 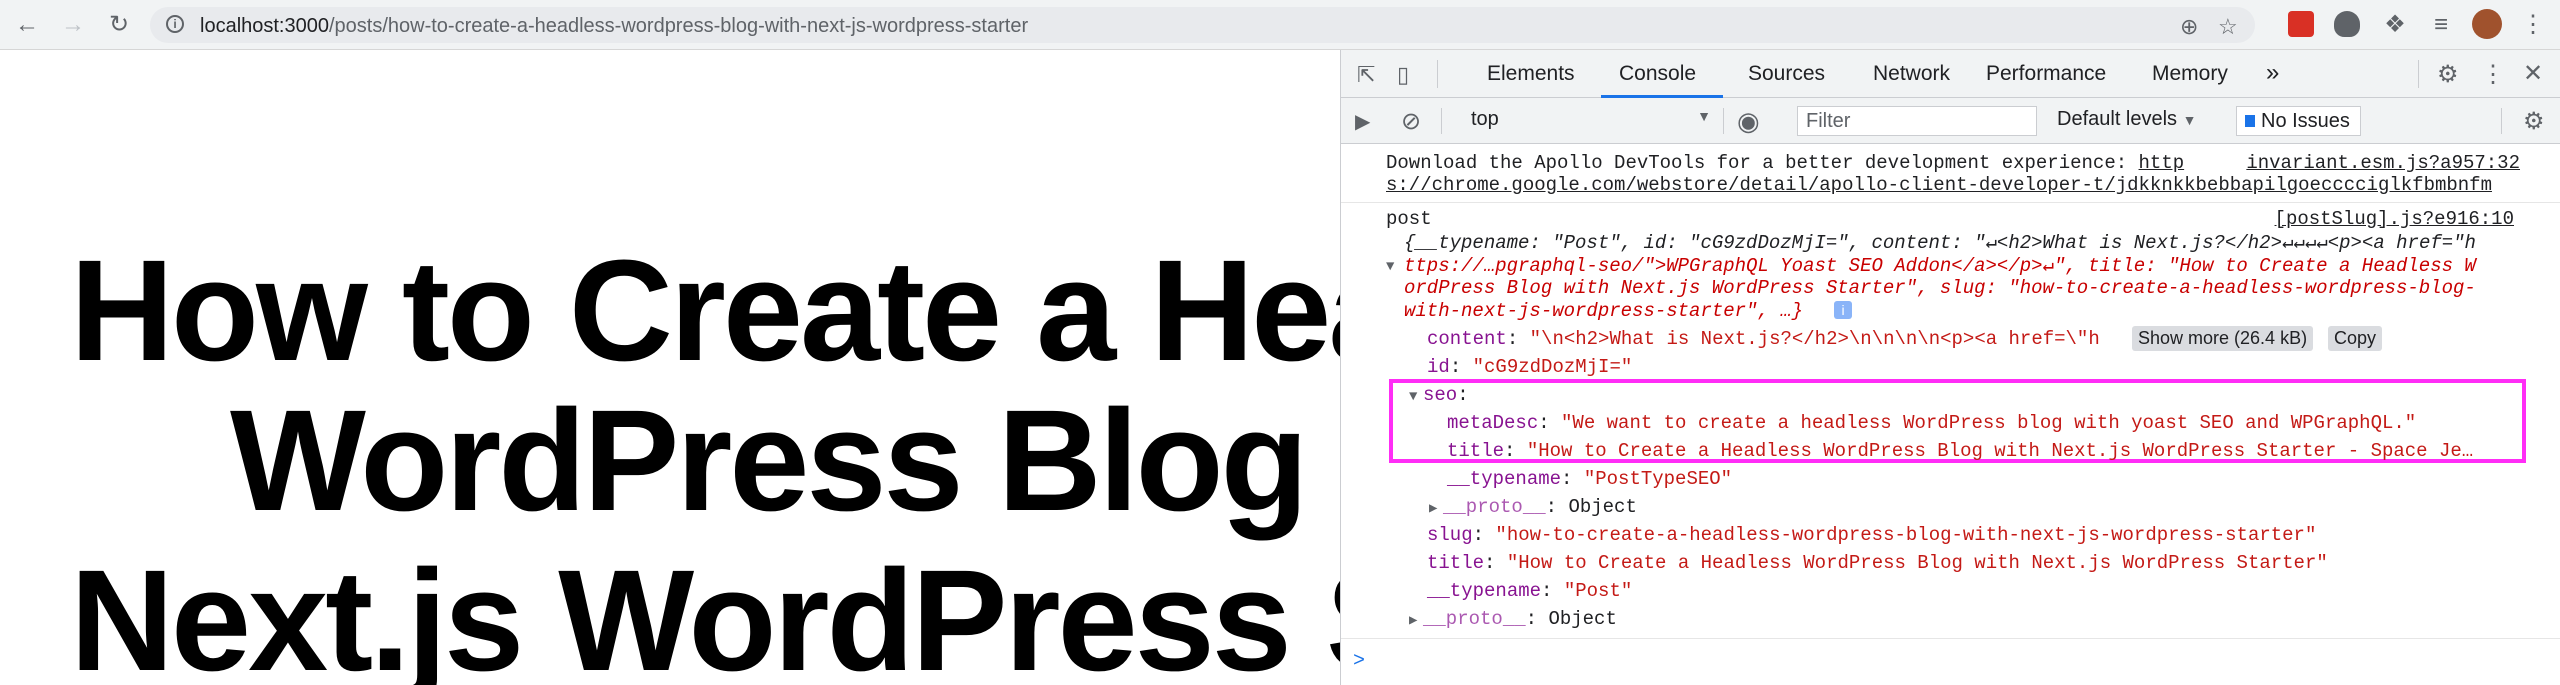 I want to click on apollo-link: http, so click(x=2162, y=163).